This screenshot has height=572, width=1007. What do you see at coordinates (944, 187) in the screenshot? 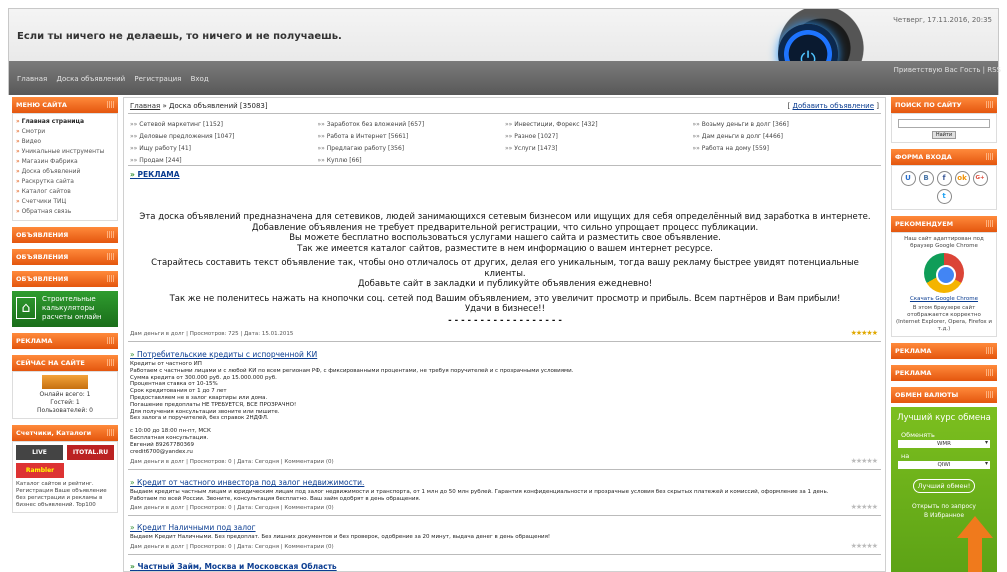
I see `login-block: U B f ok G+ t` at bounding box center [944, 187].